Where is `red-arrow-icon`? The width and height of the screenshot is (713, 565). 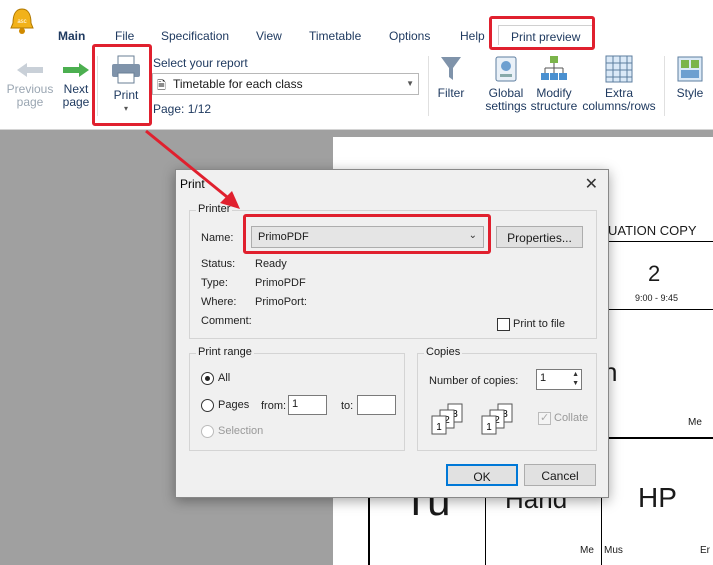
red-arrow-icon is located at coordinates (192, 169).